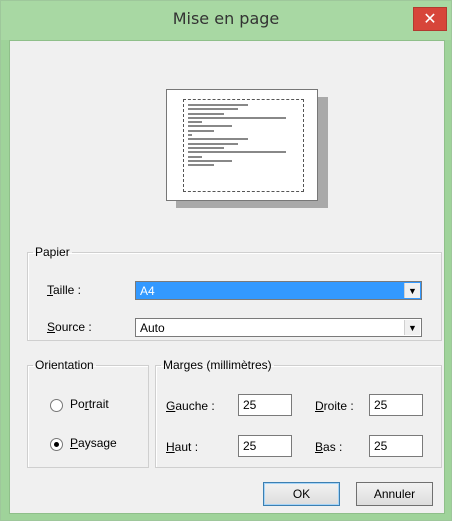  Describe the element at coordinates (265, 405) in the screenshot. I see `left-margin-input` at that location.